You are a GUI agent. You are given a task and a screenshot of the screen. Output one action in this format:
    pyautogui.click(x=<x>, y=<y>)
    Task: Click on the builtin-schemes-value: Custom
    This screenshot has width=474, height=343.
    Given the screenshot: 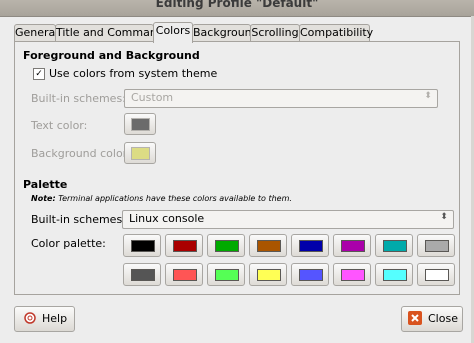 What is the action you would take?
    pyautogui.click(x=152, y=97)
    